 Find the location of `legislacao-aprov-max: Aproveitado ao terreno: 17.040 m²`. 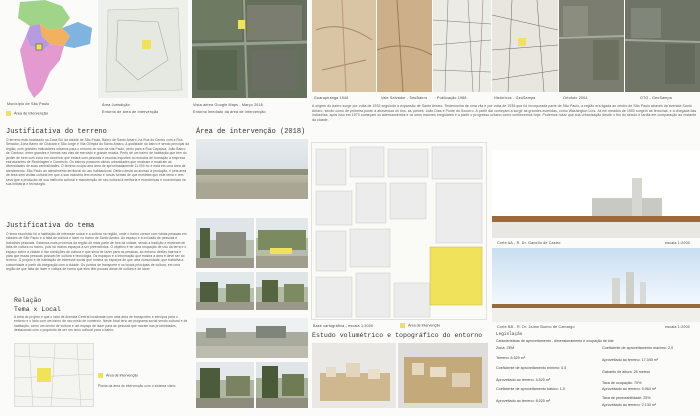

legislacao-aprov-max: Aproveitado ao terreno: 17.040 m² is located at coordinates (630, 360).